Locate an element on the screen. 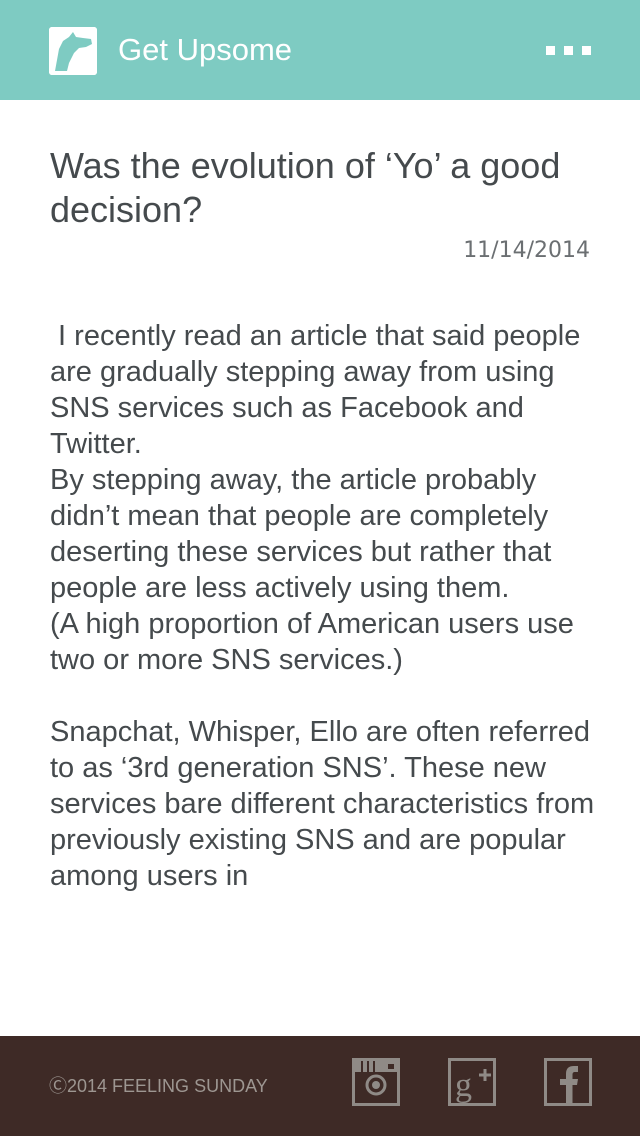  svg-text: g is located at coordinates (463, 1085).